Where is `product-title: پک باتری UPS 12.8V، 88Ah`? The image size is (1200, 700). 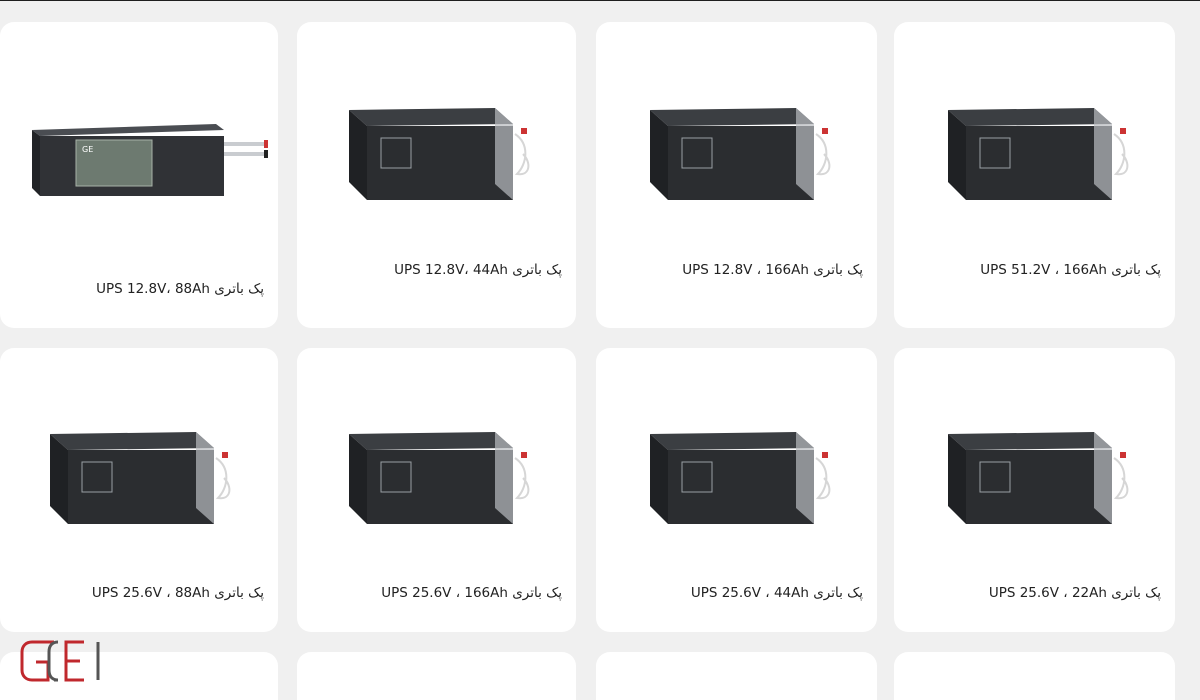 product-title: پک باتری UPS 12.8V، 88Ah is located at coordinates (180, 289).